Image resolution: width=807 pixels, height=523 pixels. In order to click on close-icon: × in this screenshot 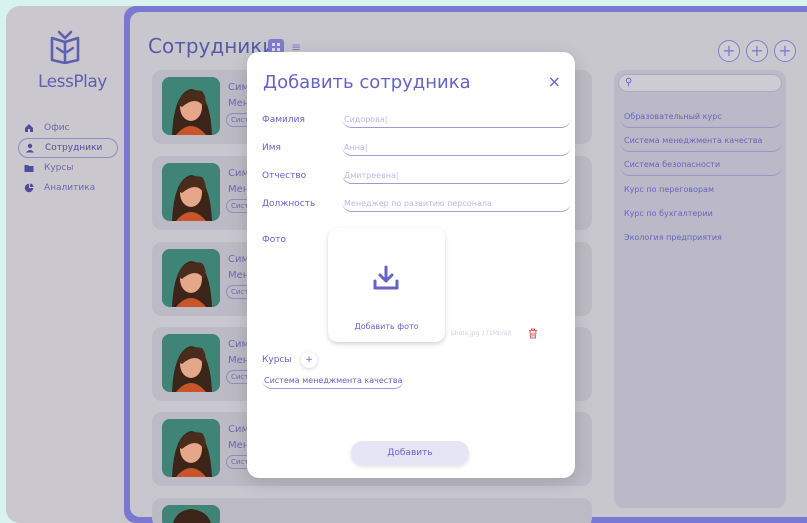, I will do `click(554, 81)`.